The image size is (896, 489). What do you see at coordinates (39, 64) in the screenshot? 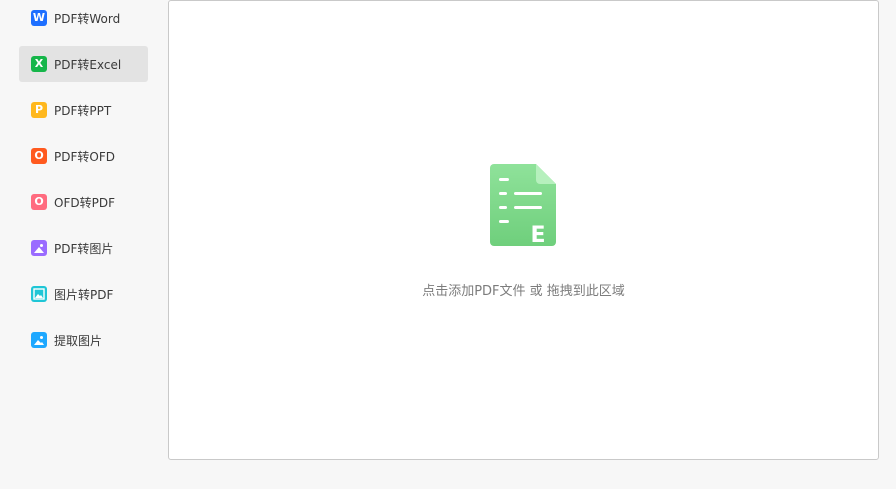
I see `excel-icon: X` at bounding box center [39, 64].